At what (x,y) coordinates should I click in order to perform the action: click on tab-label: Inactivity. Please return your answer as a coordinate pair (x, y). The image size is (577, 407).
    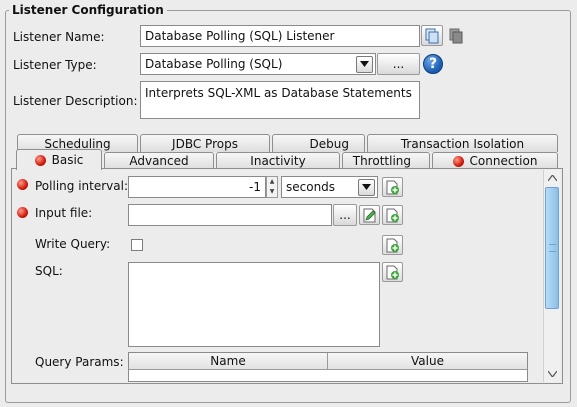
    Looking at the image, I should click on (278, 161).